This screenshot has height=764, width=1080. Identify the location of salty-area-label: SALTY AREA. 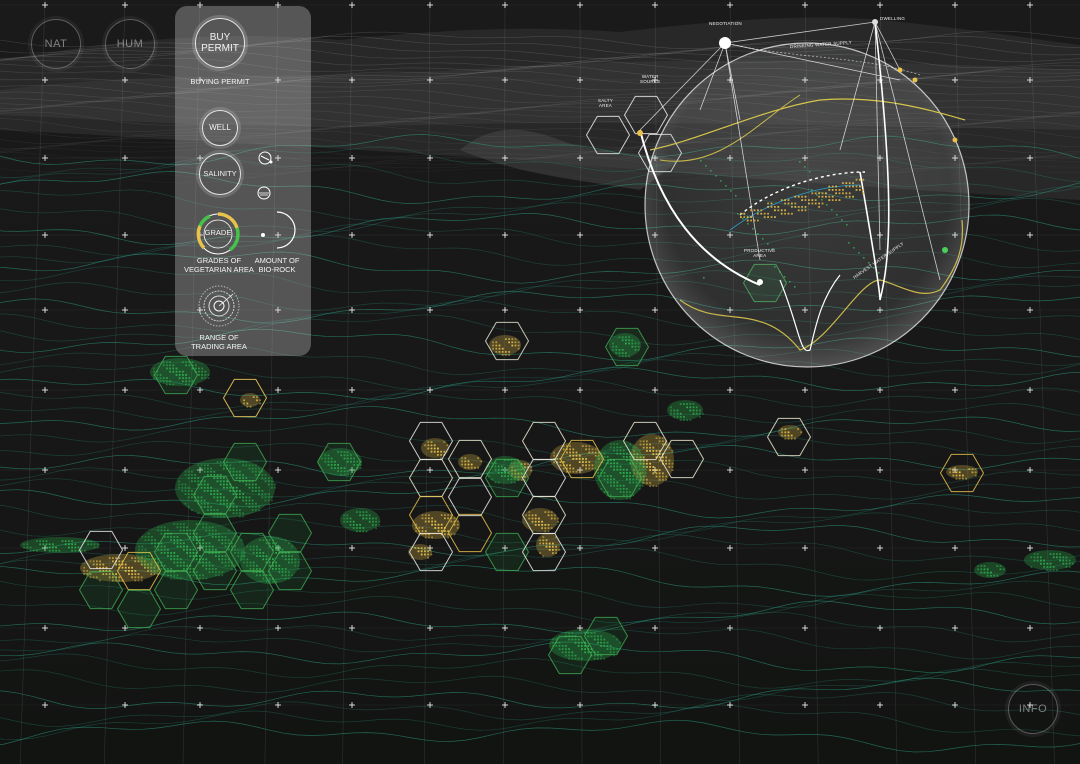
(605, 103).